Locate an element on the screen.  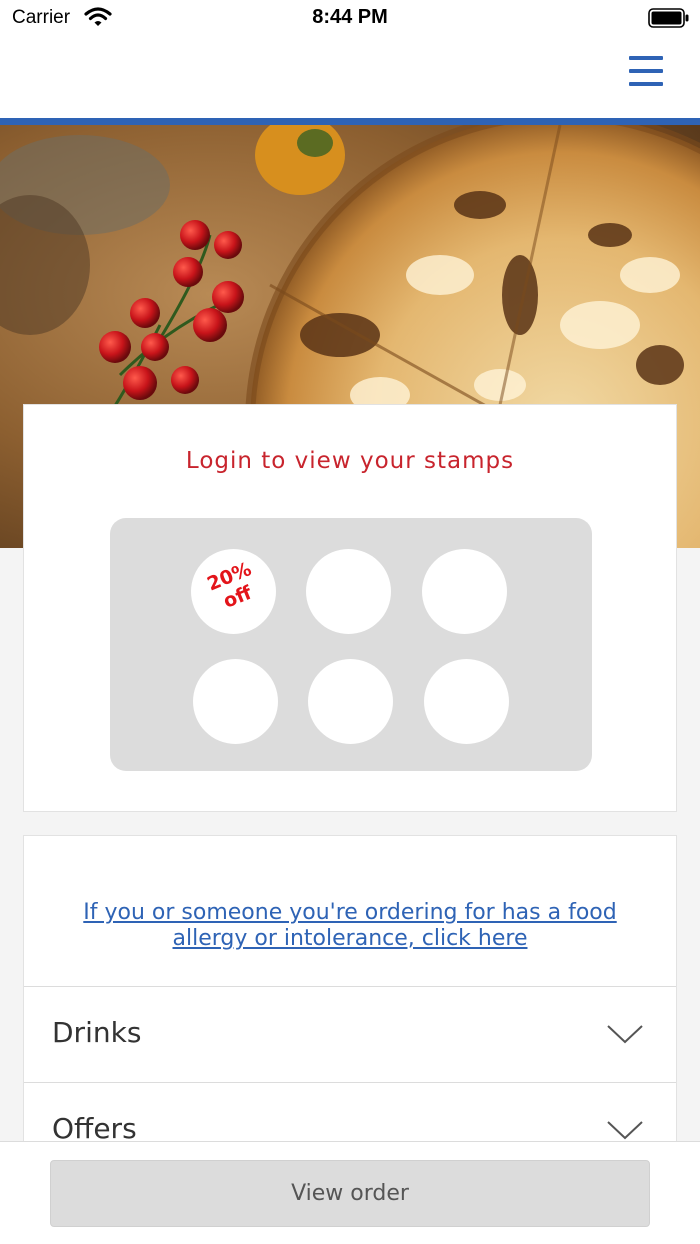
menu-category-drinks: Drinks is located at coordinates (350, 1034).